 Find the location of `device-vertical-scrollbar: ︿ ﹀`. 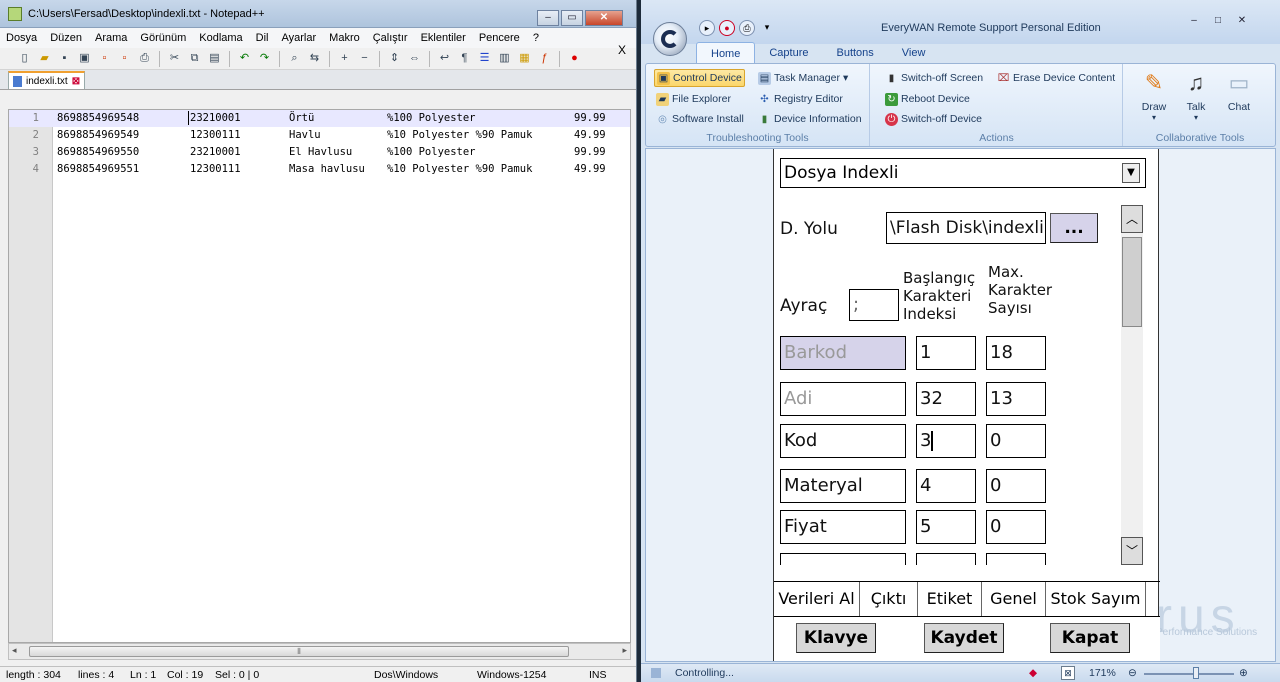

device-vertical-scrollbar: ︿ ﹀ is located at coordinates (1132, 385).